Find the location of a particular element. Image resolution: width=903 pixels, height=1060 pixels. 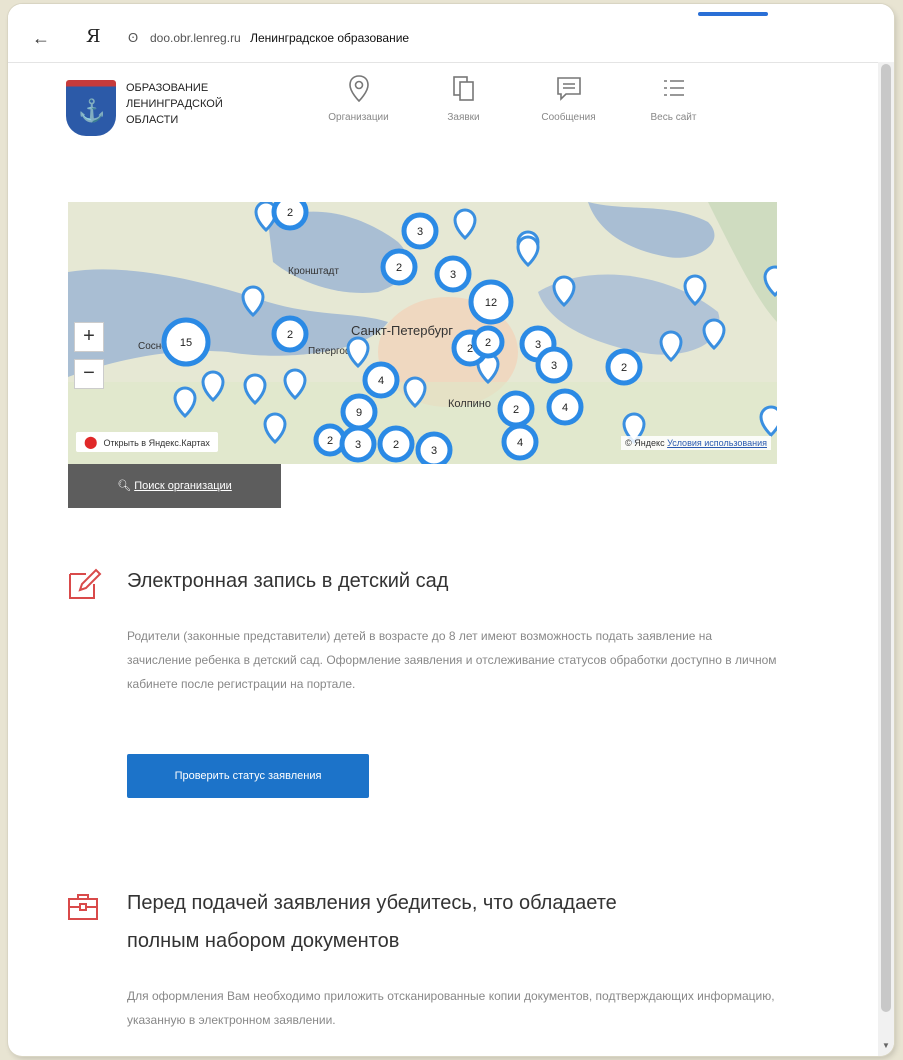

terms-of-use-link: Условия использования is located at coordinates (717, 443).